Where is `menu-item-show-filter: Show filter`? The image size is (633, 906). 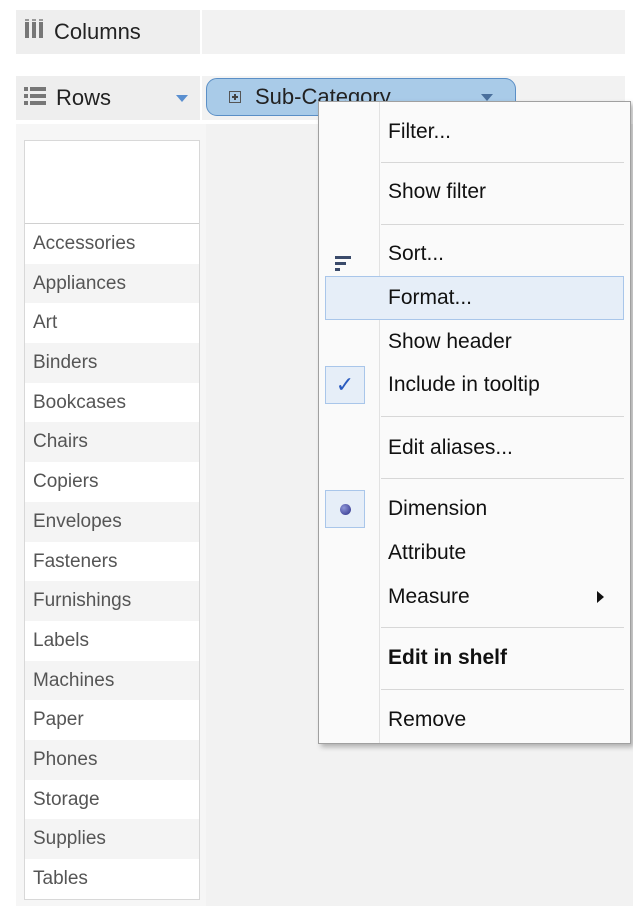 menu-item-show-filter: Show filter is located at coordinates (474, 192).